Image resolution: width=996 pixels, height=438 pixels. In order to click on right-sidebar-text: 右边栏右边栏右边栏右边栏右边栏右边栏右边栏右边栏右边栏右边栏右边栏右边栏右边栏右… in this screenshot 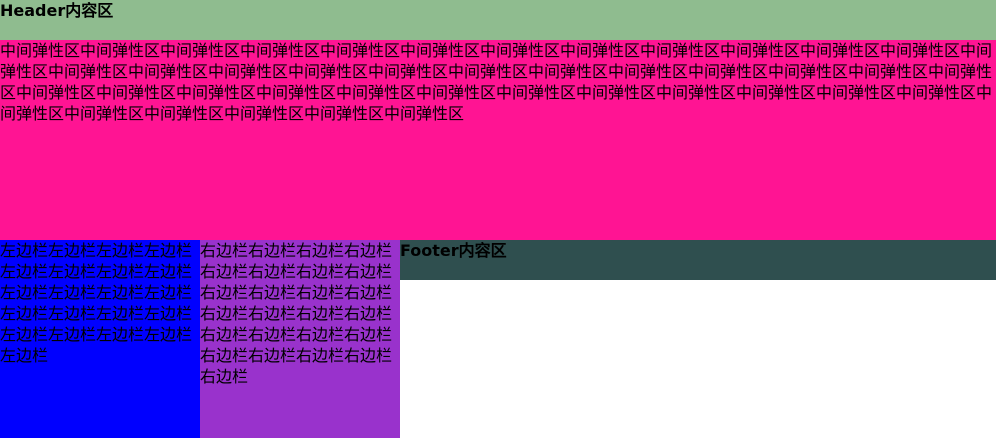, I will do `click(296, 313)`.